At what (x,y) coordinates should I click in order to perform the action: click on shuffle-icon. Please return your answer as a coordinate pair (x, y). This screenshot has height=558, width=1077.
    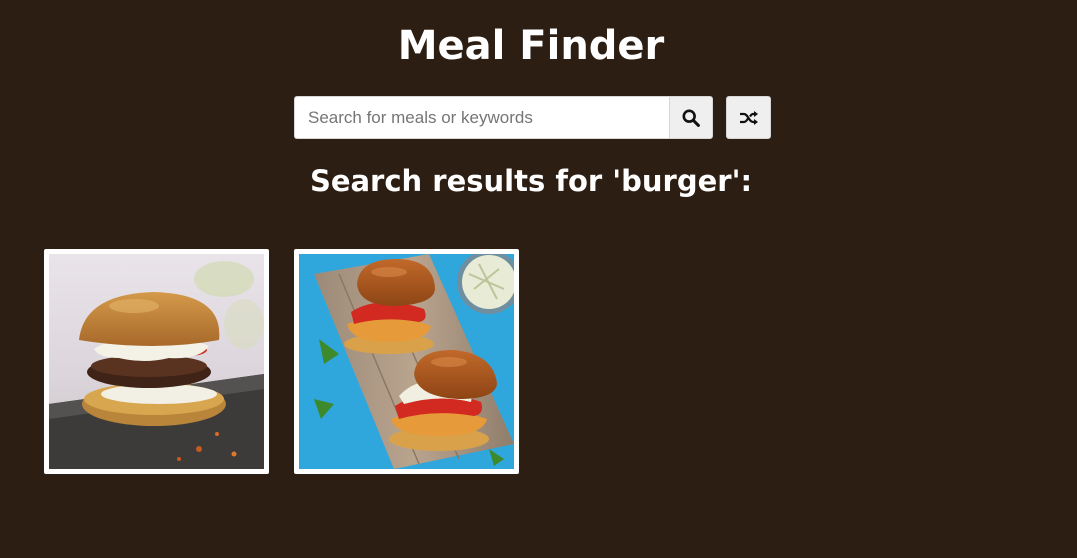
    Looking at the image, I should click on (748, 117).